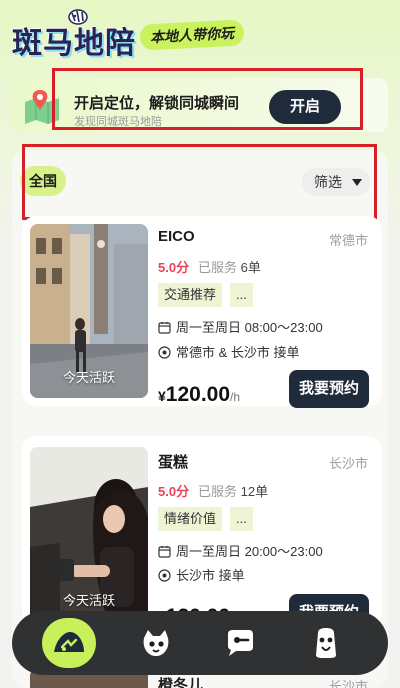 This screenshot has width=400, height=688. I want to click on schedule-text: 周一至周日 08:00～23:00, so click(249, 327).